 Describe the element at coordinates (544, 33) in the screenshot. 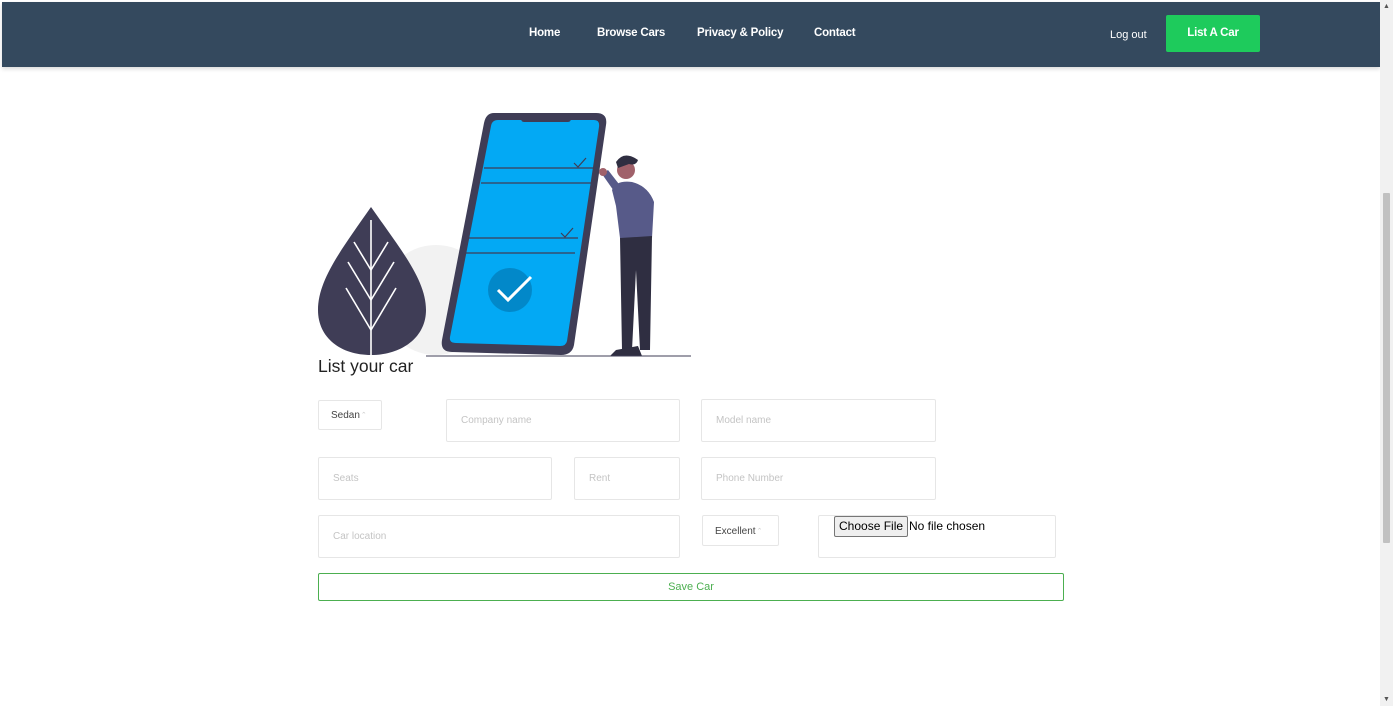

I see `nav-home-link: Home` at that location.